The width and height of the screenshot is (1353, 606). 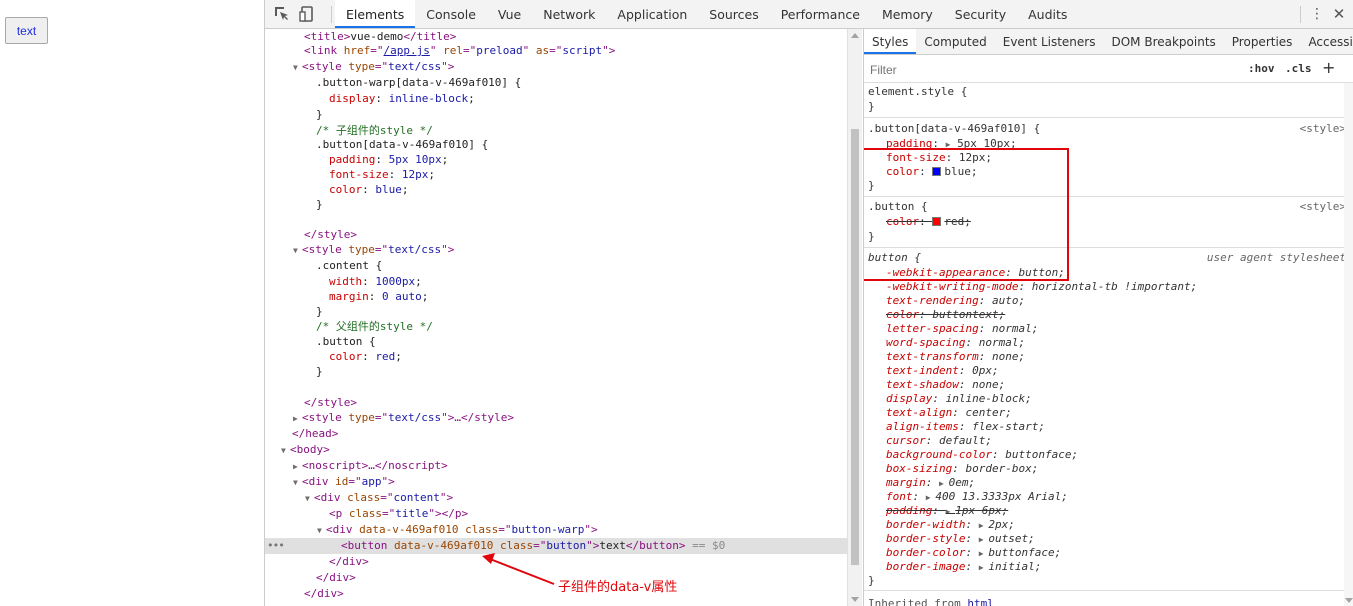 I want to click on more-options-icon: ⋮, so click(x=1317, y=14).